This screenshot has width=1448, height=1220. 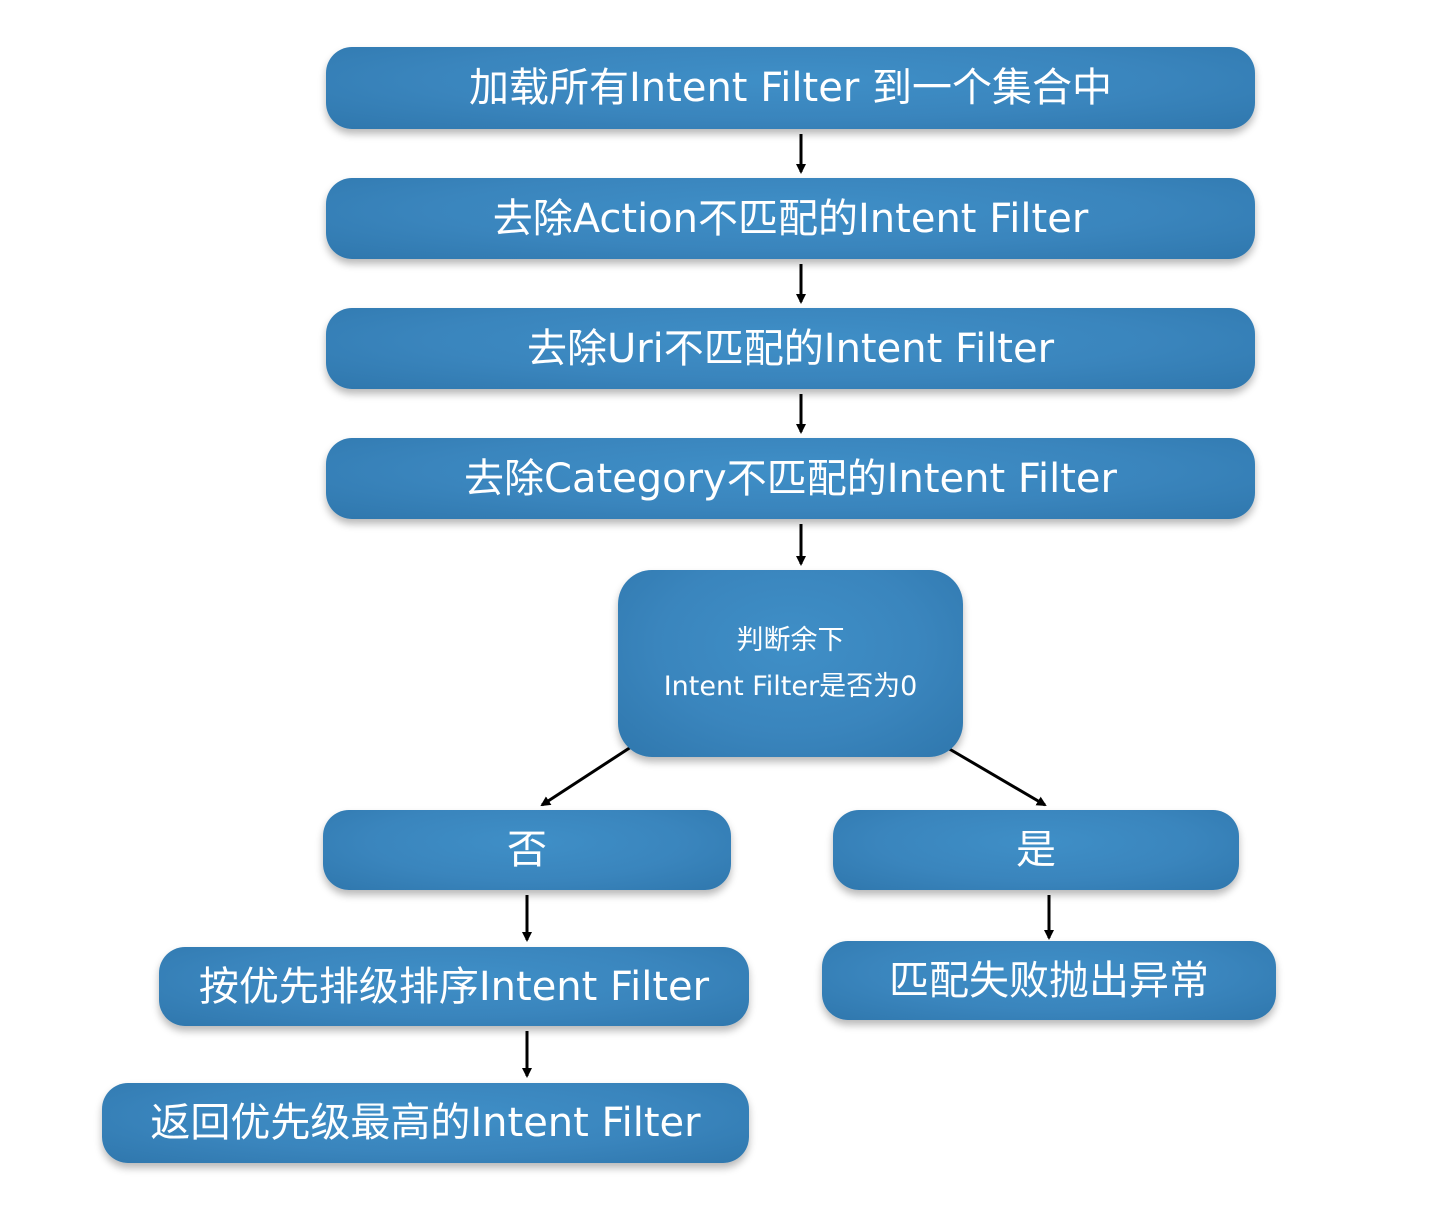 I want to click on node-load-all-filters: 加载所有Intent Filter 到一个集合中, so click(x=790, y=88).